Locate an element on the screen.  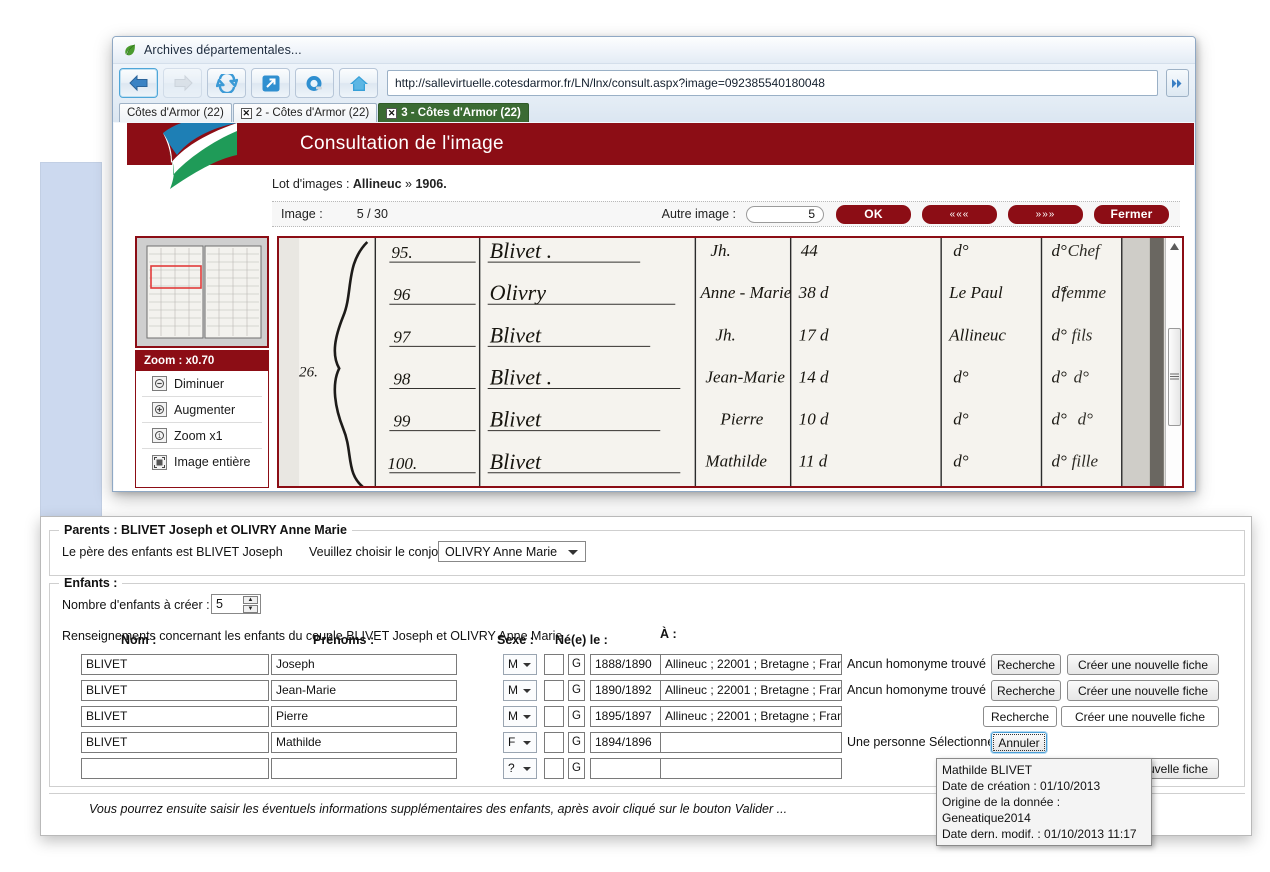
row-1-prenoms-input: Joseph is located at coordinates (364, 664).